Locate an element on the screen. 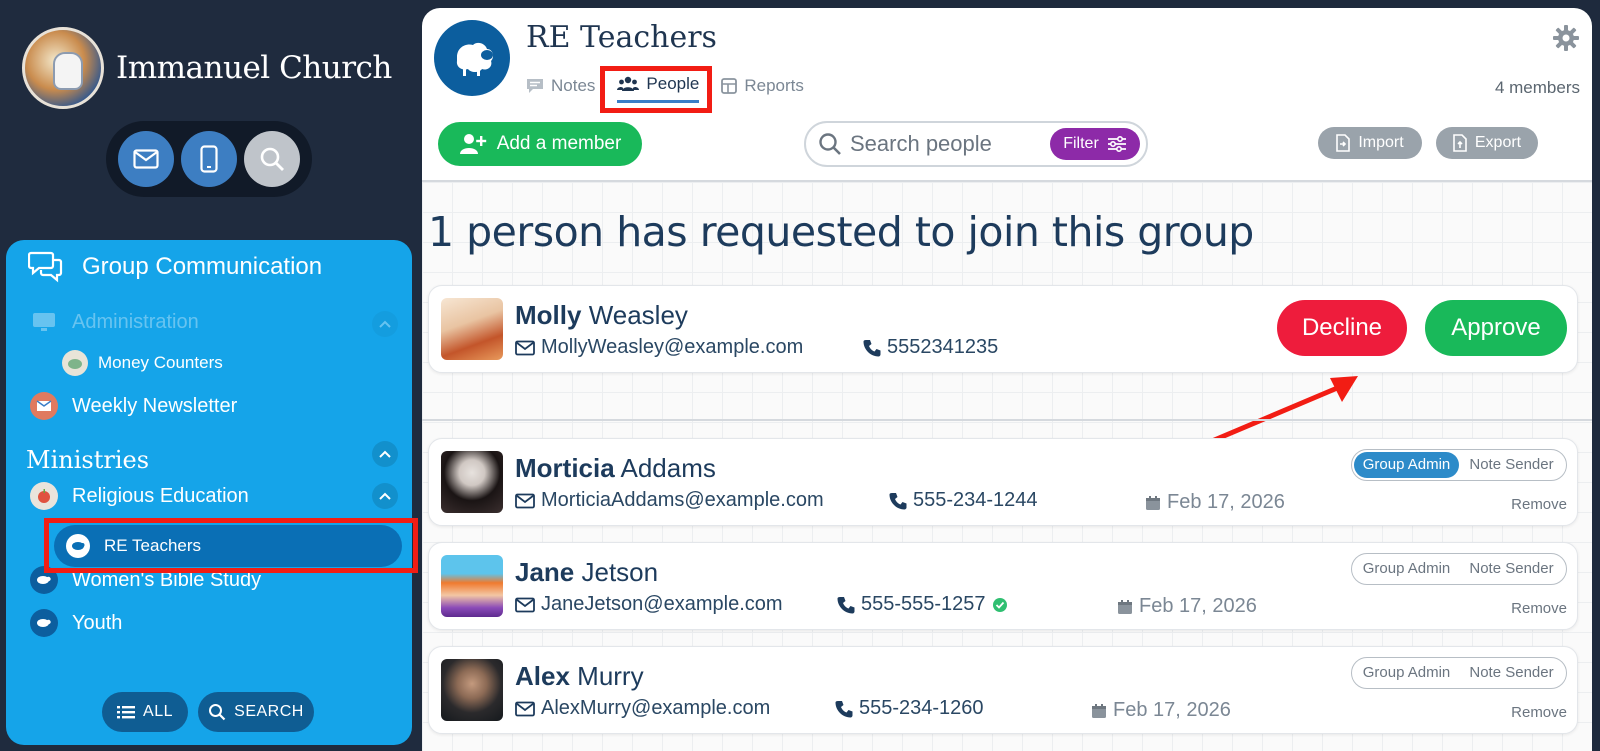  person-email: MollyWeasley@example.com is located at coordinates (659, 347).